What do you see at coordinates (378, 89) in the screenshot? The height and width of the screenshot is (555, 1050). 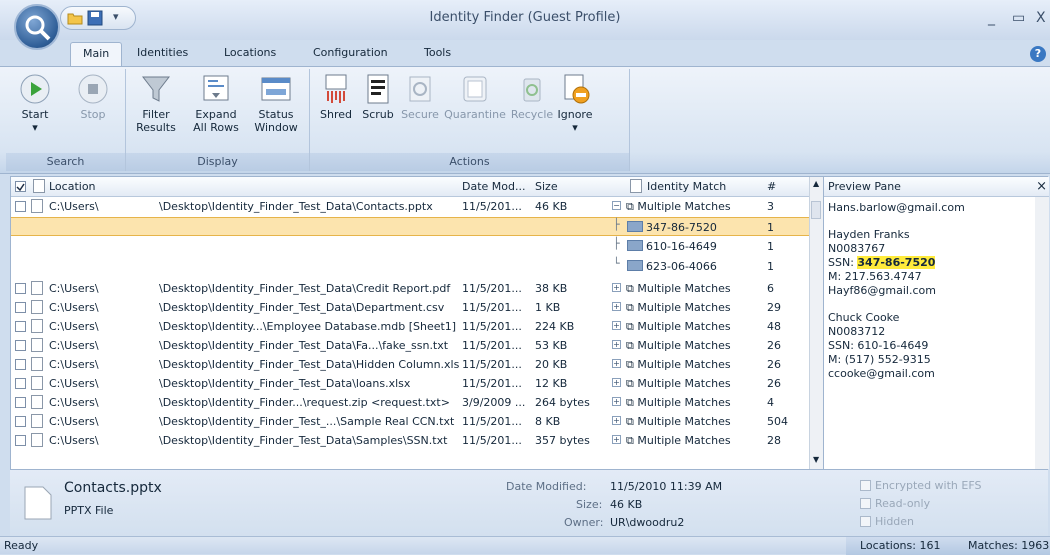 I see `scrub-icon` at bounding box center [378, 89].